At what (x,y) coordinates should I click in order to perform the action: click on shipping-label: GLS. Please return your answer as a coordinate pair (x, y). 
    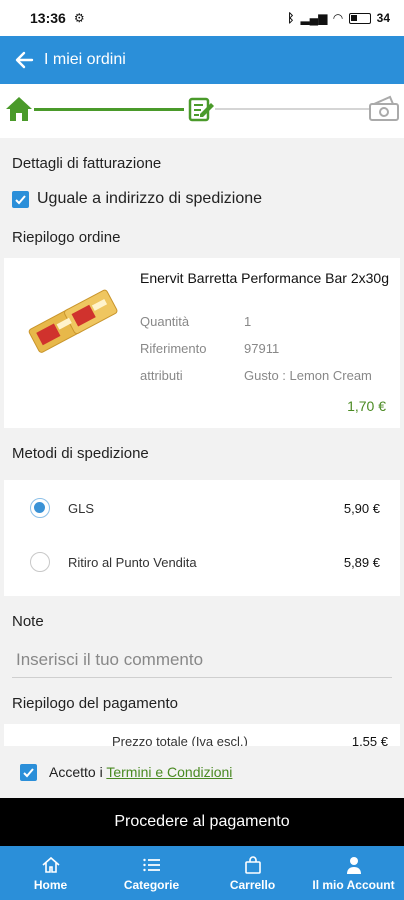
    Looking at the image, I should click on (81, 508).